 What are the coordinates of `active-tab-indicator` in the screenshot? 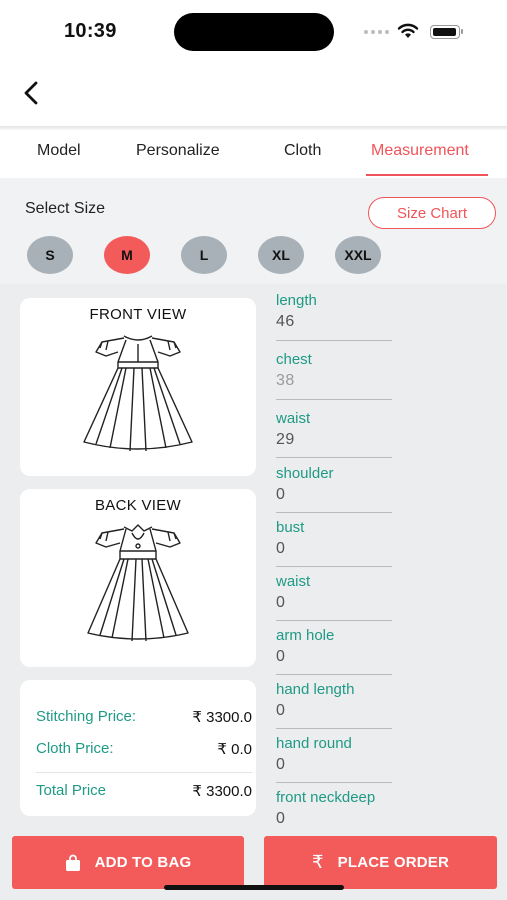 It's located at (427, 175).